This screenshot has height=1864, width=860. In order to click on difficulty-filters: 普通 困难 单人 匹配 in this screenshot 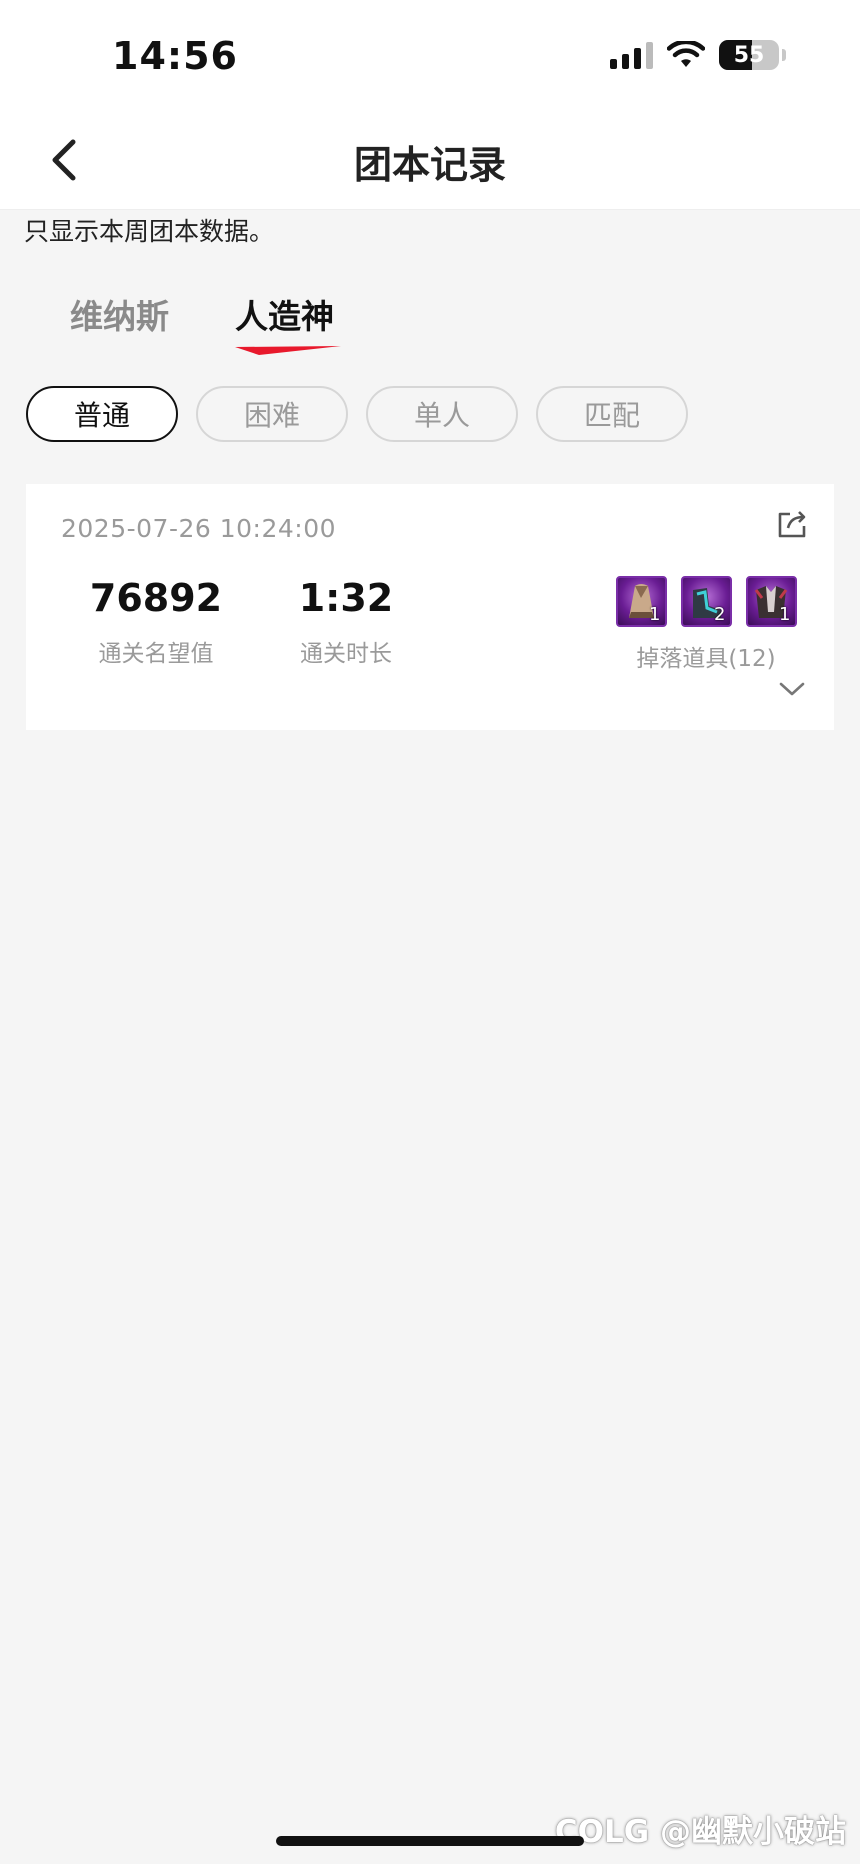, I will do `click(357, 414)`.